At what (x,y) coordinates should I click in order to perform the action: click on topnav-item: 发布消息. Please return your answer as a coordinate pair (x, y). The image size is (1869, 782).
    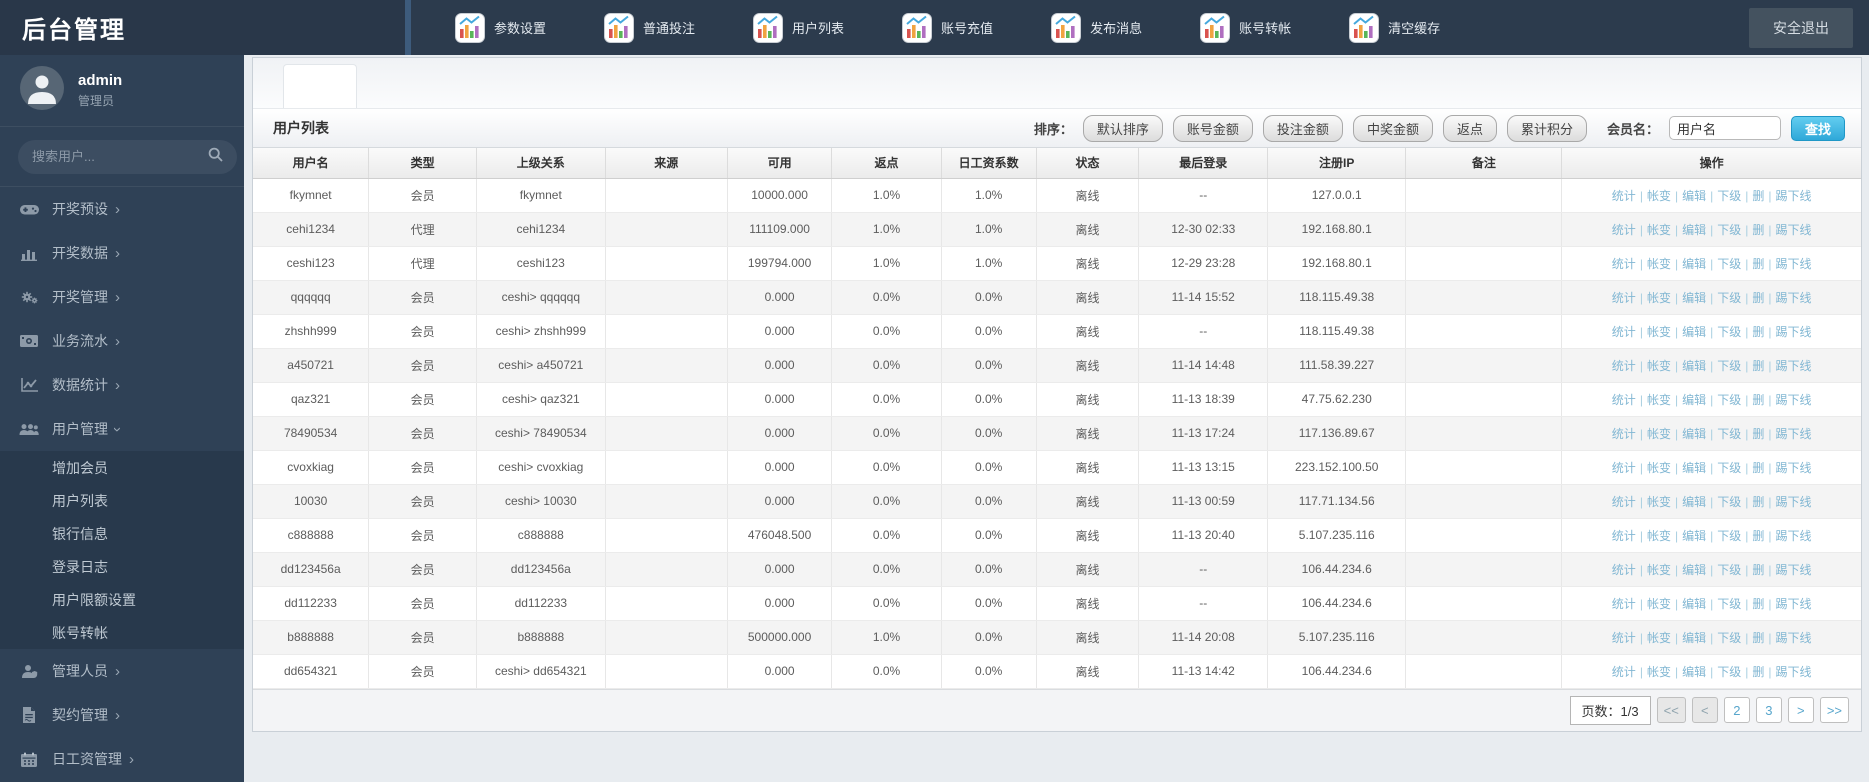
    Looking at the image, I should click on (1096, 27).